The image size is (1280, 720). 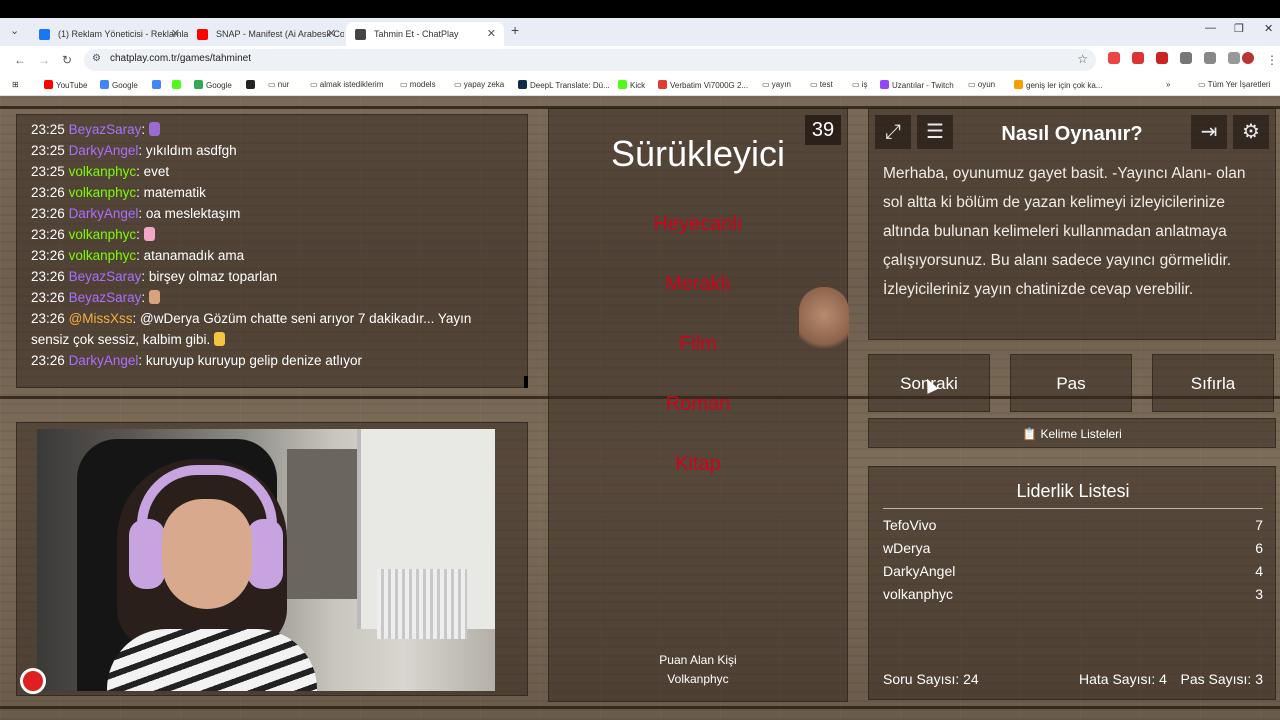 What do you see at coordinates (1234, 84) in the screenshot?
I see `all-bookmarks: ▭ Tüm Yer İşaretleri` at bounding box center [1234, 84].